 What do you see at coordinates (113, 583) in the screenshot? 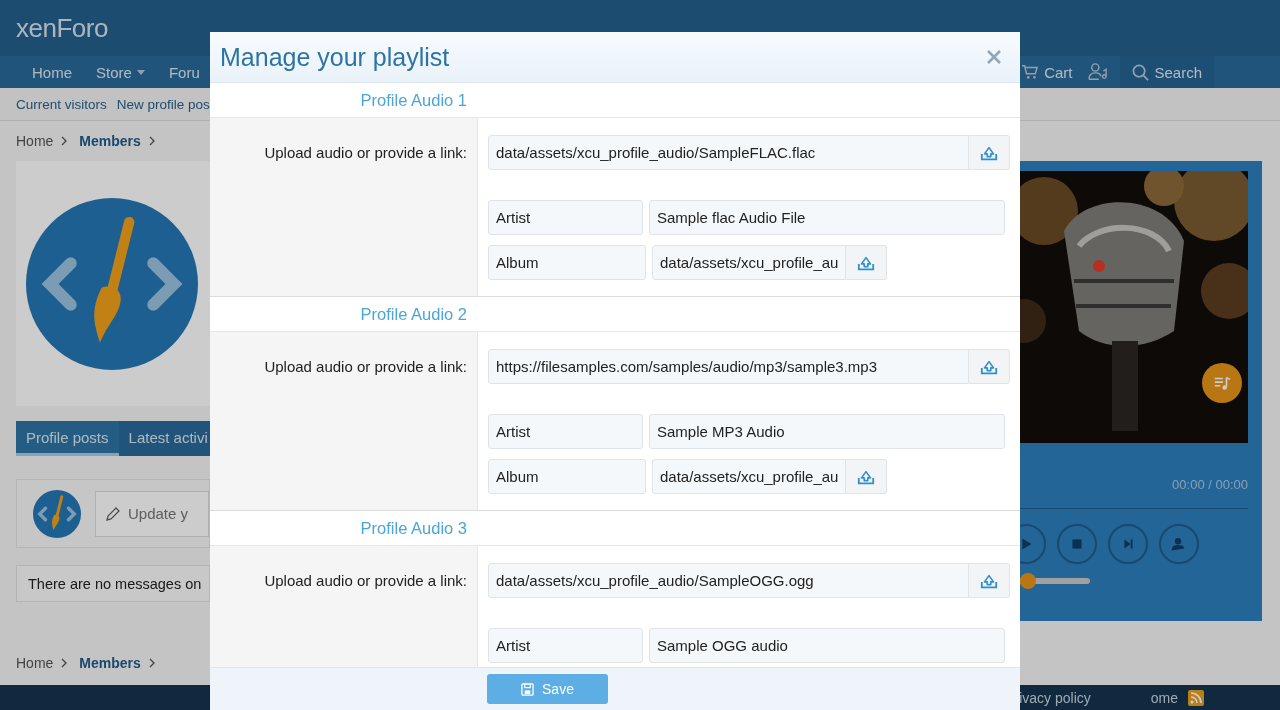
I see `empty-message: There are no messages on` at bounding box center [113, 583].